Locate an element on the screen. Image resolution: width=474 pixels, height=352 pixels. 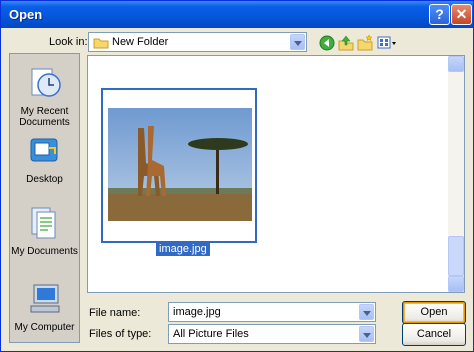
desktop-icon is located at coordinates (43, 150).